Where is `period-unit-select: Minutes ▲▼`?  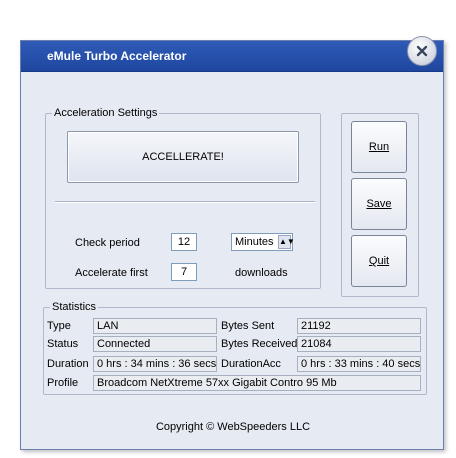
period-unit-select: Minutes ▲▼ is located at coordinates (263, 242).